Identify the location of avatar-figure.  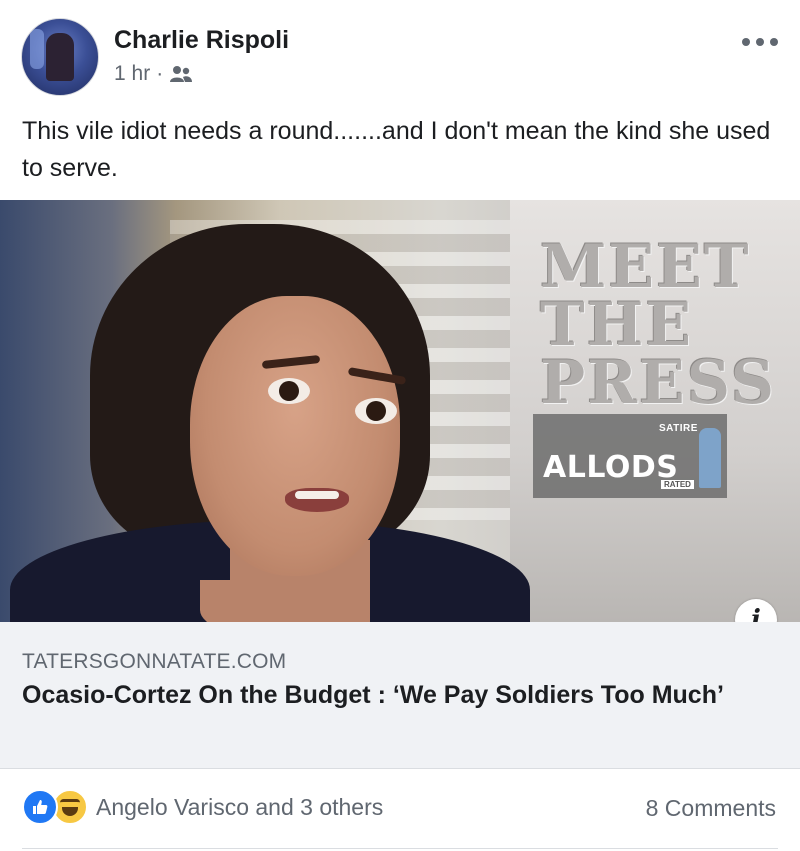
(60, 57).